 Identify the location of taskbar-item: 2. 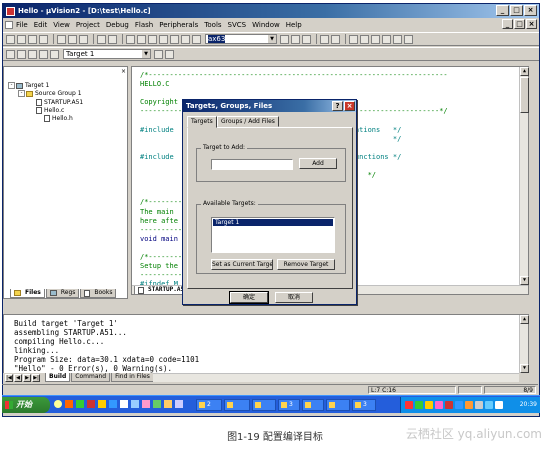
(209, 405).